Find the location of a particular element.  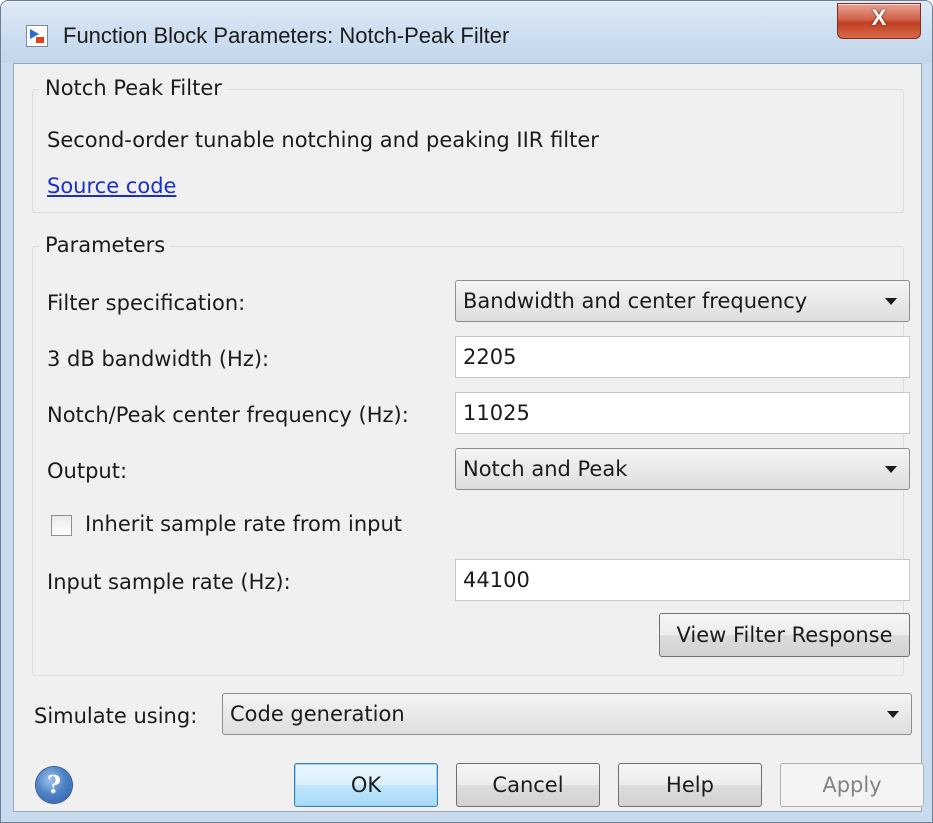

input-sample-rate-field is located at coordinates (682, 580).